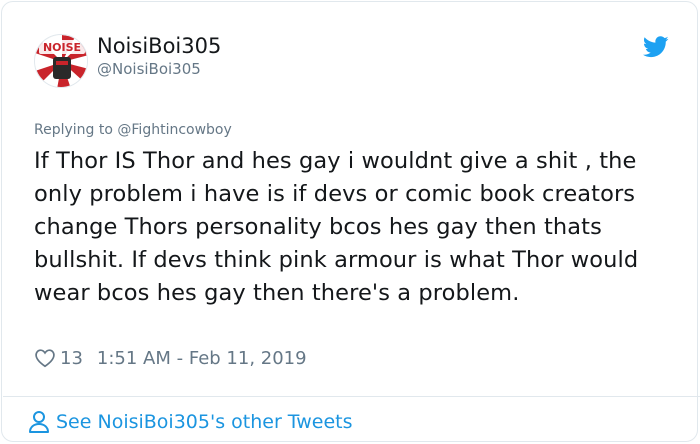 The height and width of the screenshot is (444, 700). I want to click on avatar-logo-text: NOISE, so click(62, 47).